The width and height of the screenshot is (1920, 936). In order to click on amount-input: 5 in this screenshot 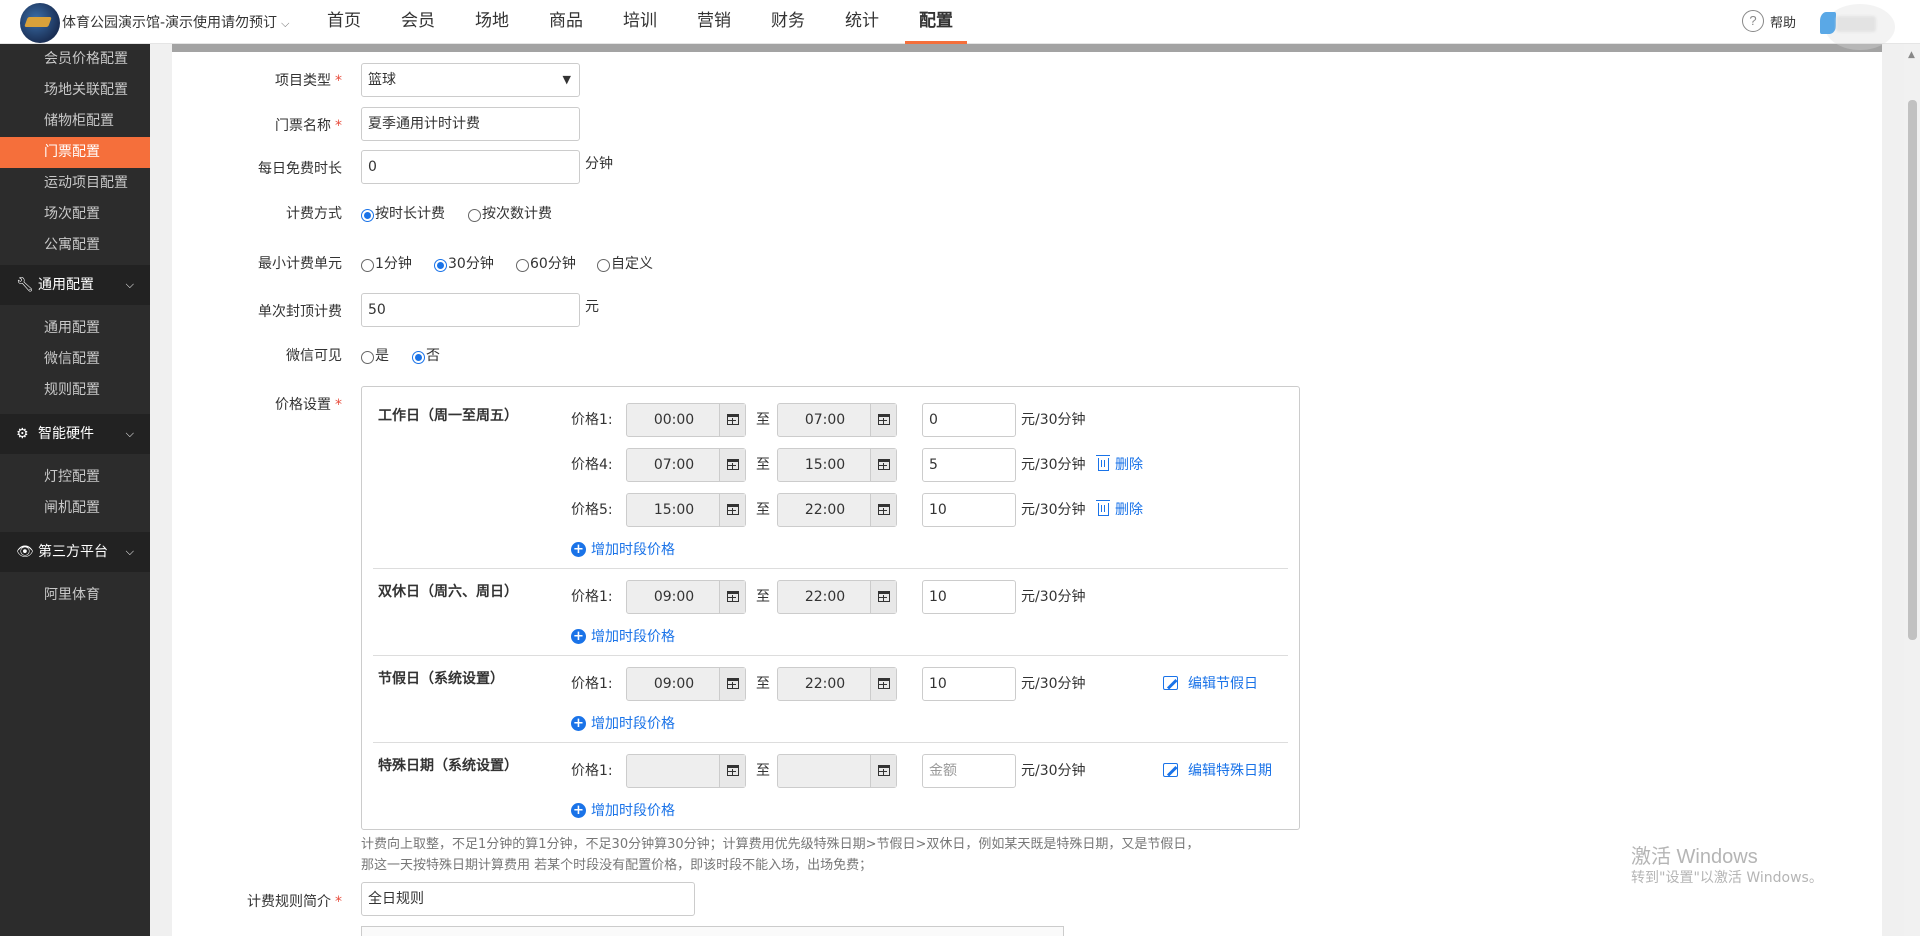, I will do `click(969, 465)`.